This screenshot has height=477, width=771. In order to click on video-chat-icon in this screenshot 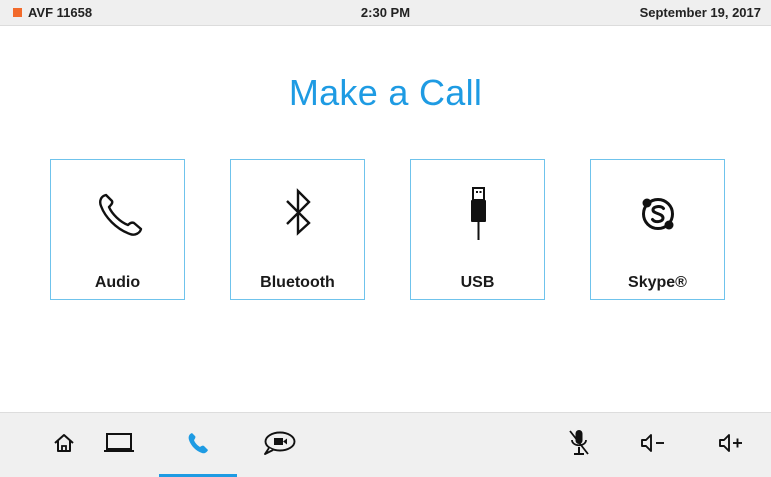, I will do `click(279, 445)`.